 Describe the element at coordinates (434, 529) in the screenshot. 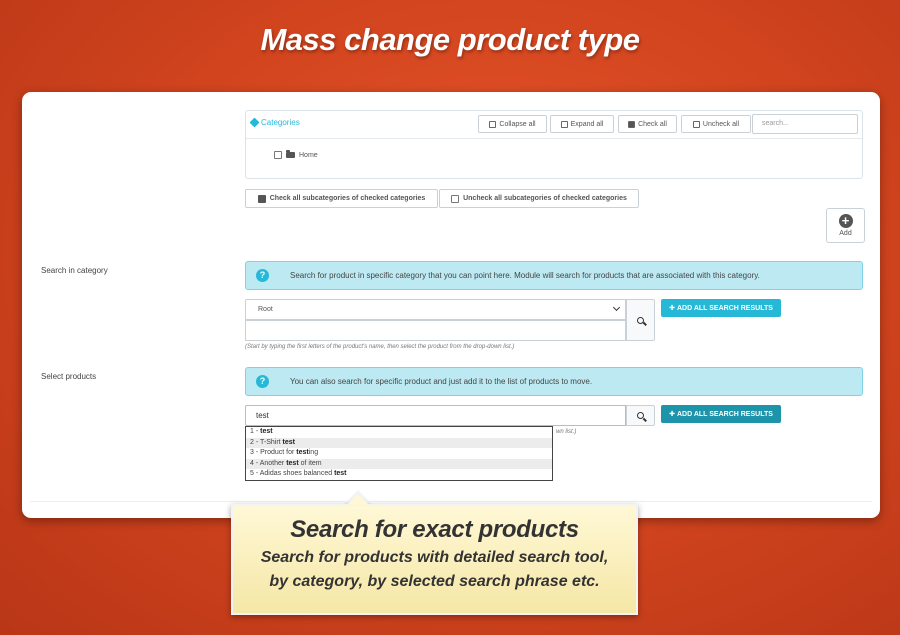

I see `callout-title: Search for exact products` at that location.